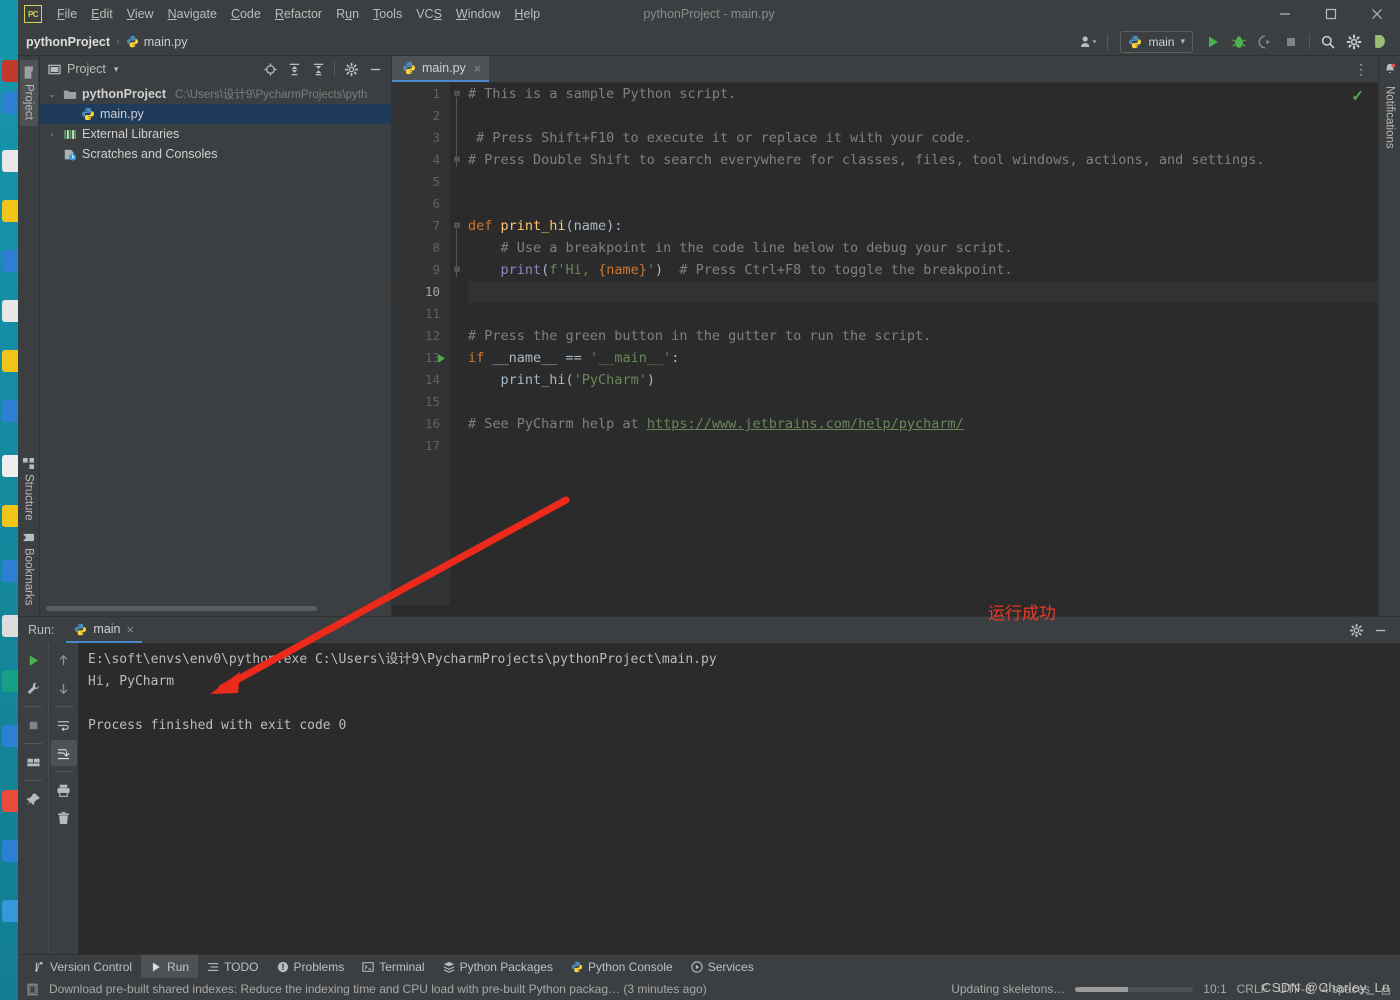  What do you see at coordinates (709, 630) in the screenshot?
I see `run-panel-header: Run: main ×` at bounding box center [709, 630].